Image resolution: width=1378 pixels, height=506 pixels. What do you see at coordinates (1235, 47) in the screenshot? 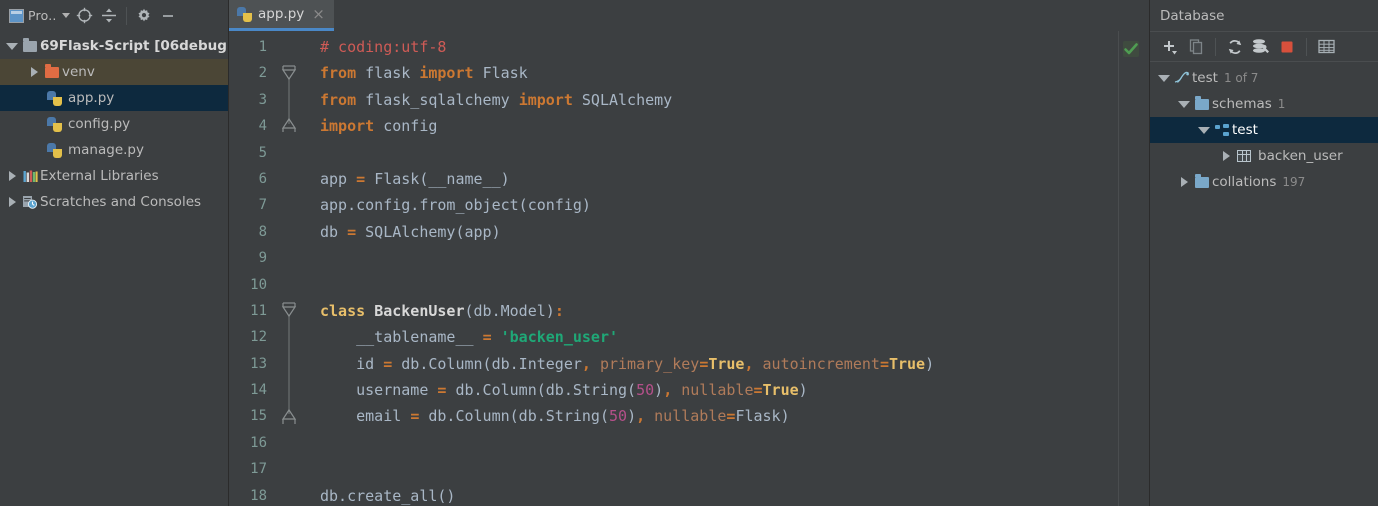
I see `refresh-icon` at bounding box center [1235, 47].